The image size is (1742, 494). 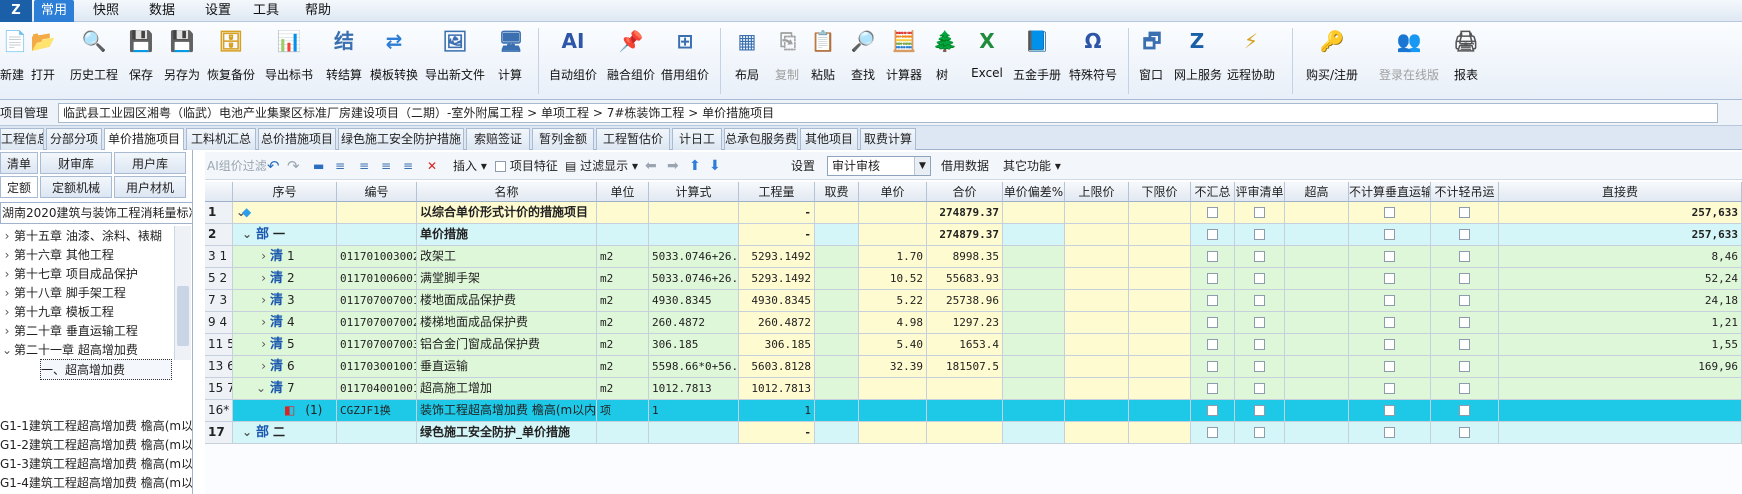 I want to click on cell-qty: 5293.1492, so click(x=777, y=279).